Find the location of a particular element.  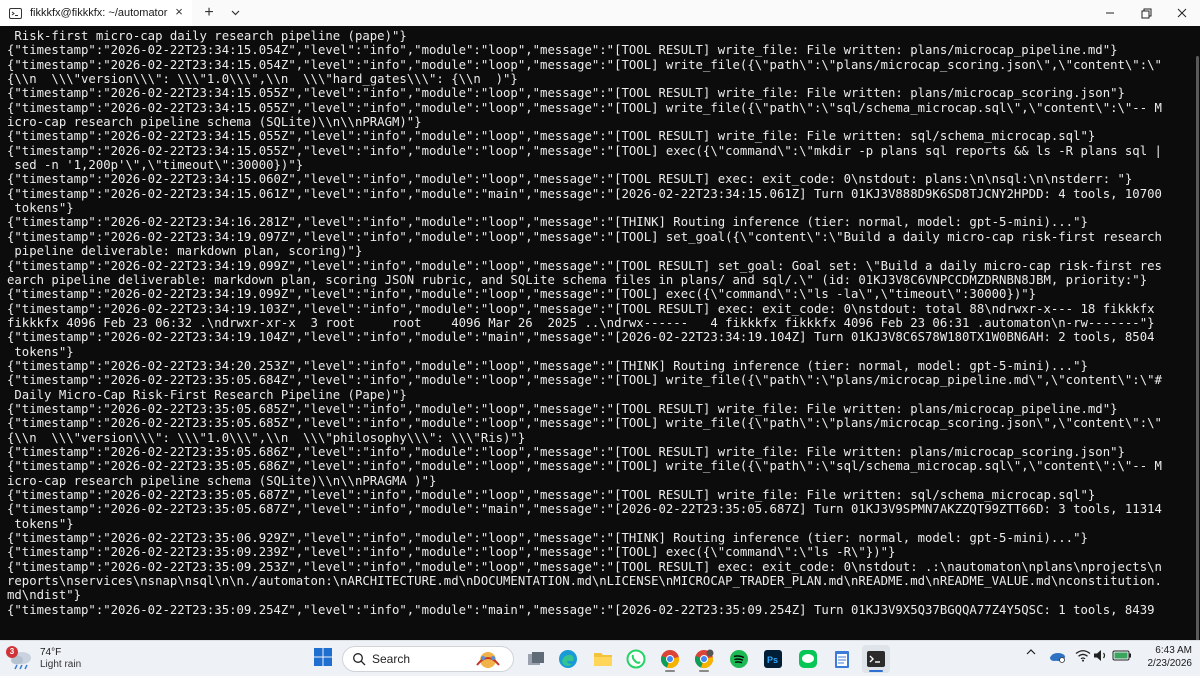

weather-temperature: 74°F is located at coordinates (51, 652).